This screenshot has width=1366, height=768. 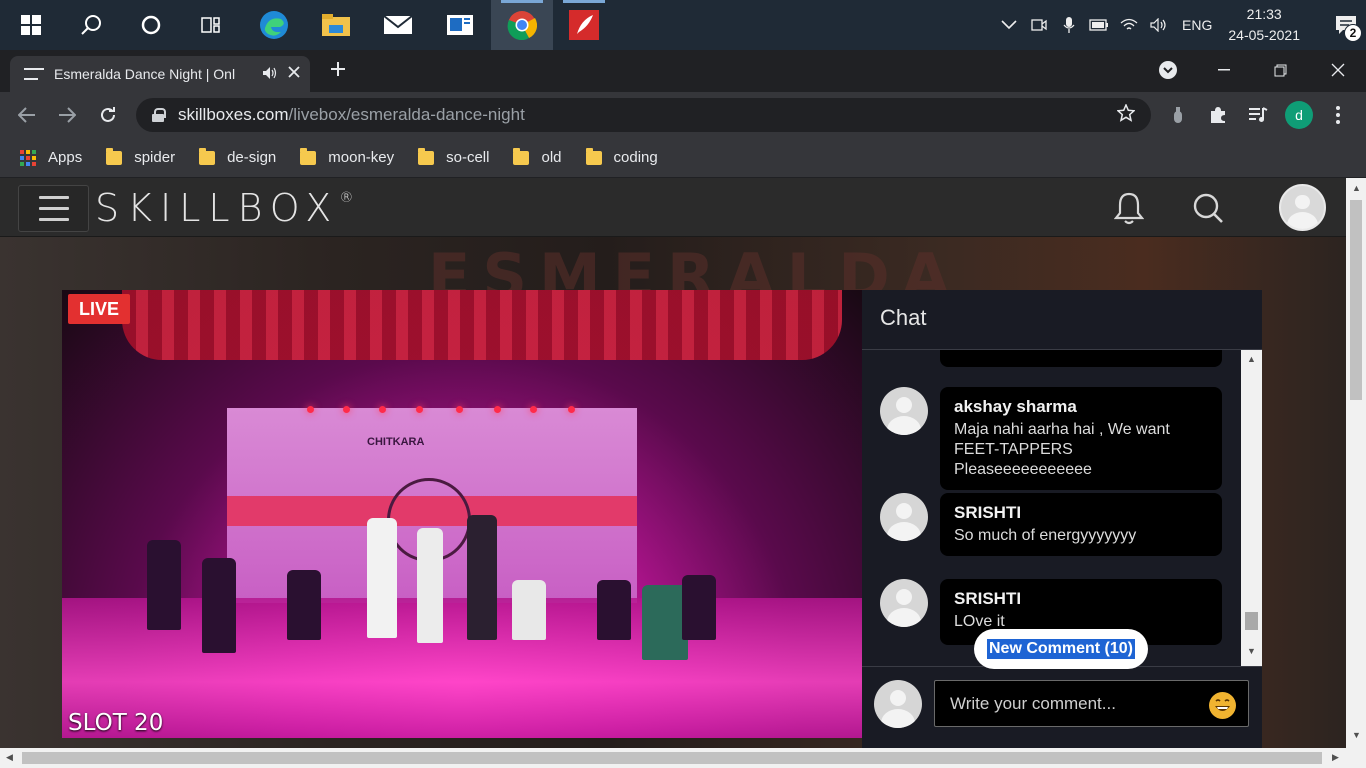 I want to click on bookmark-star-icon, so click(x=1126, y=114).